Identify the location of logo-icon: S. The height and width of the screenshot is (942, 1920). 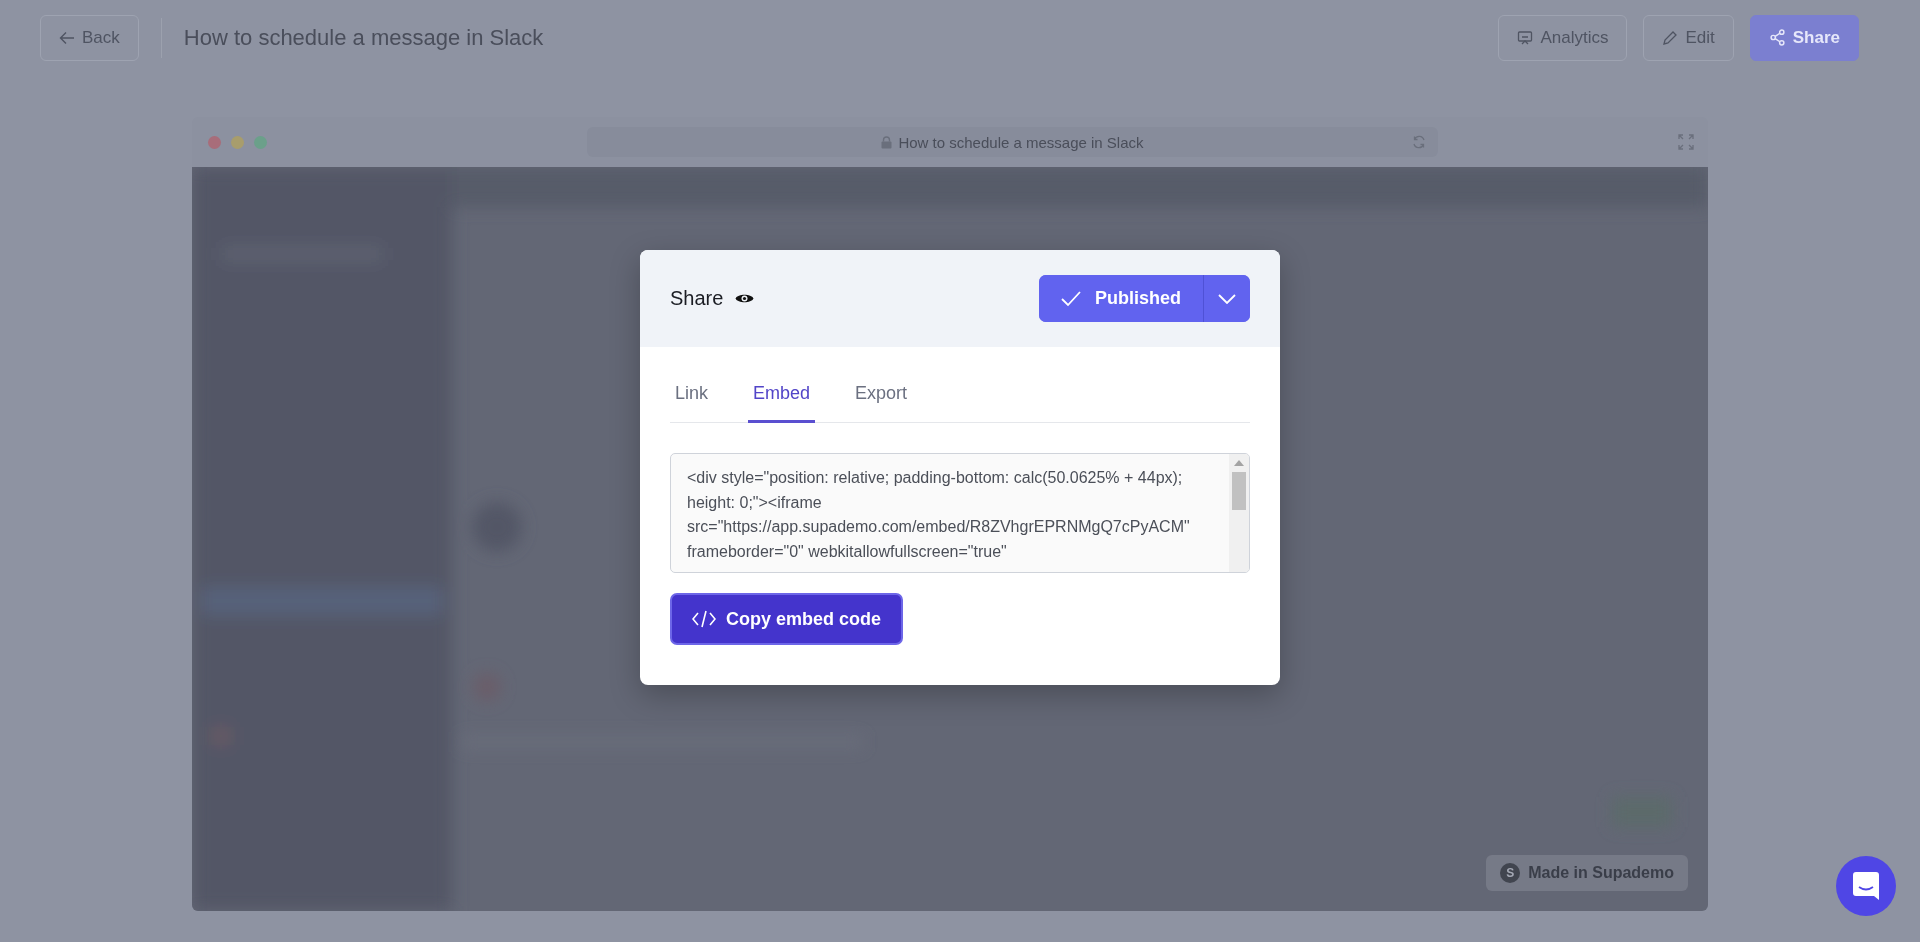
(1510, 873).